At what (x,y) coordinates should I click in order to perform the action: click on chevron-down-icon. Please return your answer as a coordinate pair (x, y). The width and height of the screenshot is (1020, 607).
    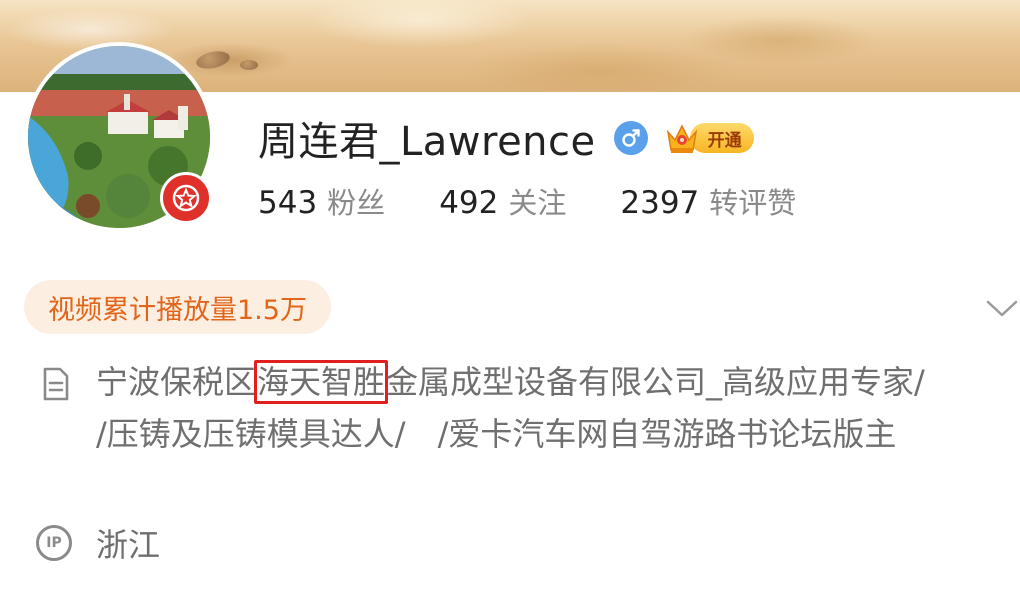
    Looking at the image, I should click on (1002, 308).